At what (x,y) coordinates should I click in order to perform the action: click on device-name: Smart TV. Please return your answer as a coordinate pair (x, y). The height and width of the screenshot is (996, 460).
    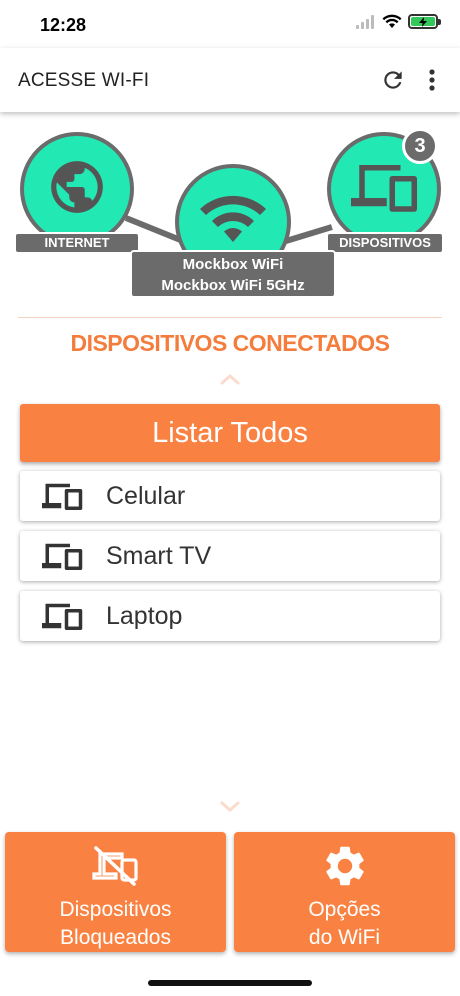
    Looking at the image, I should click on (159, 555).